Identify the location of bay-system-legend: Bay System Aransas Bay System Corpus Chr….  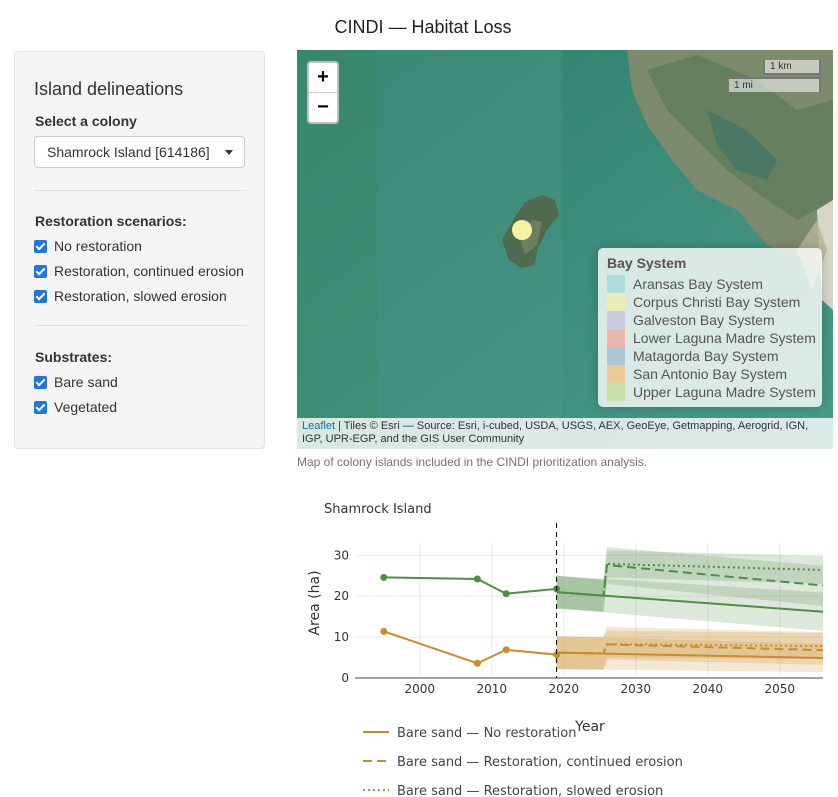
(710, 327).